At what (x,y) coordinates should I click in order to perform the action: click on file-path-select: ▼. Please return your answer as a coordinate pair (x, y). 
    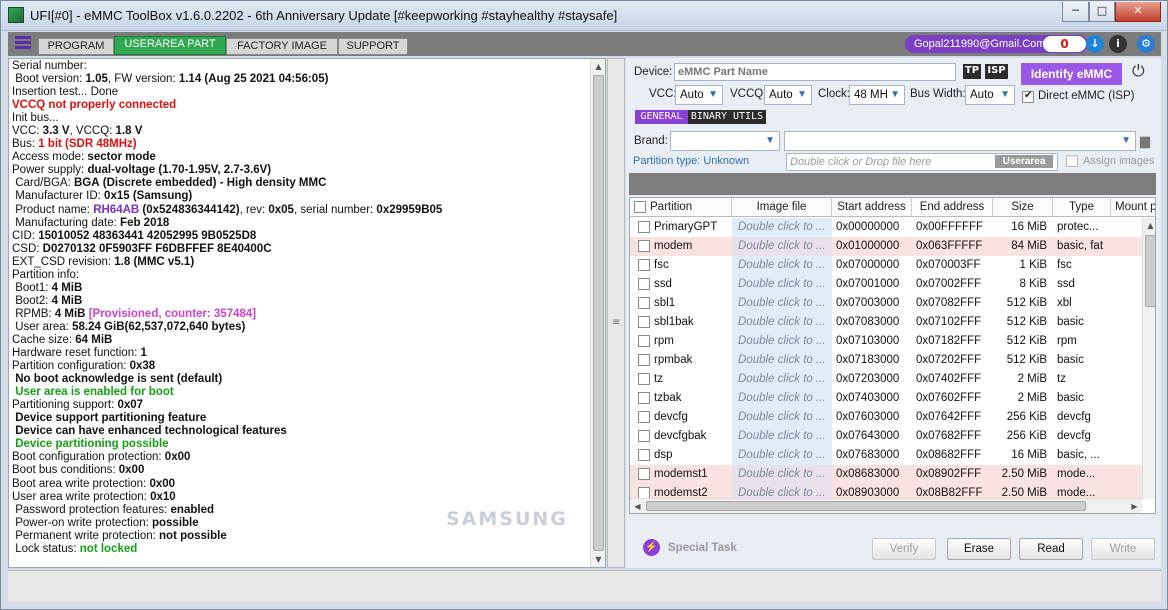
    Looking at the image, I should click on (960, 141).